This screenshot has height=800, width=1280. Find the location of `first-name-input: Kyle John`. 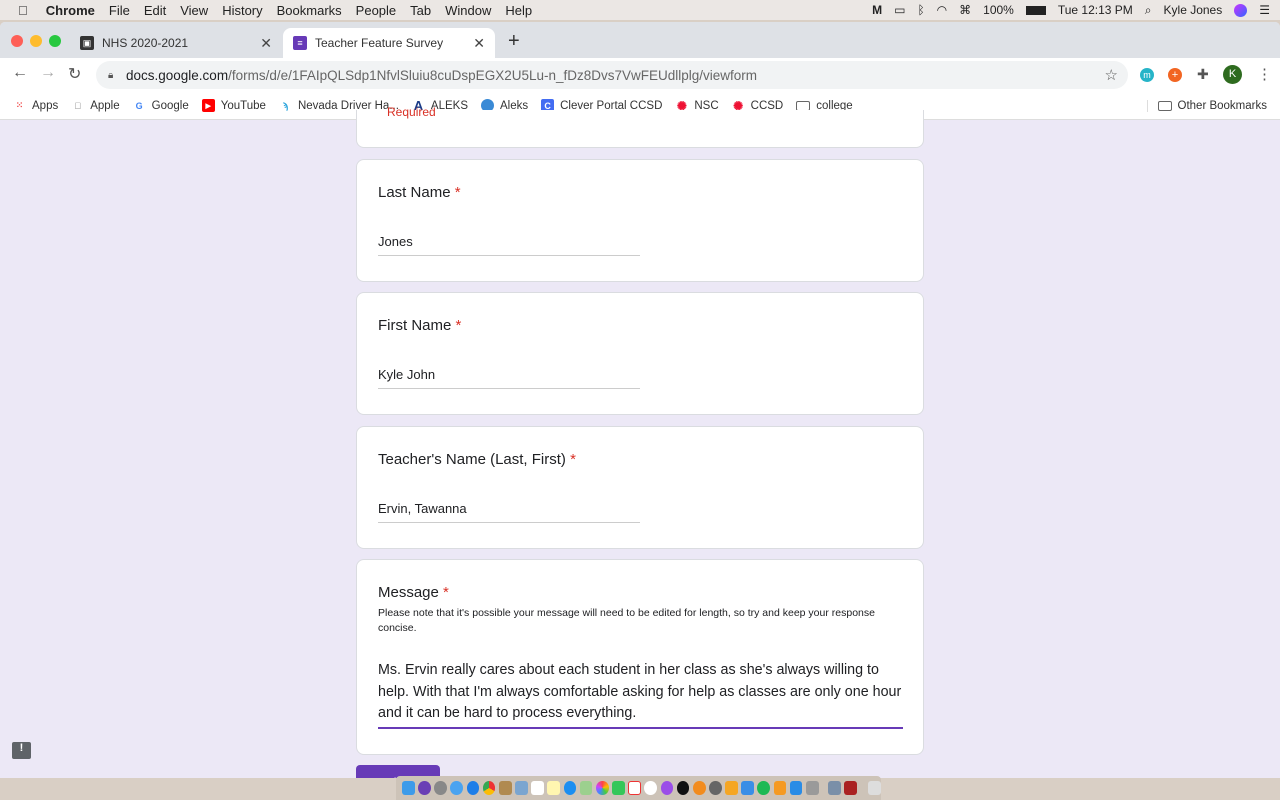

first-name-input: Kyle John is located at coordinates (509, 378).